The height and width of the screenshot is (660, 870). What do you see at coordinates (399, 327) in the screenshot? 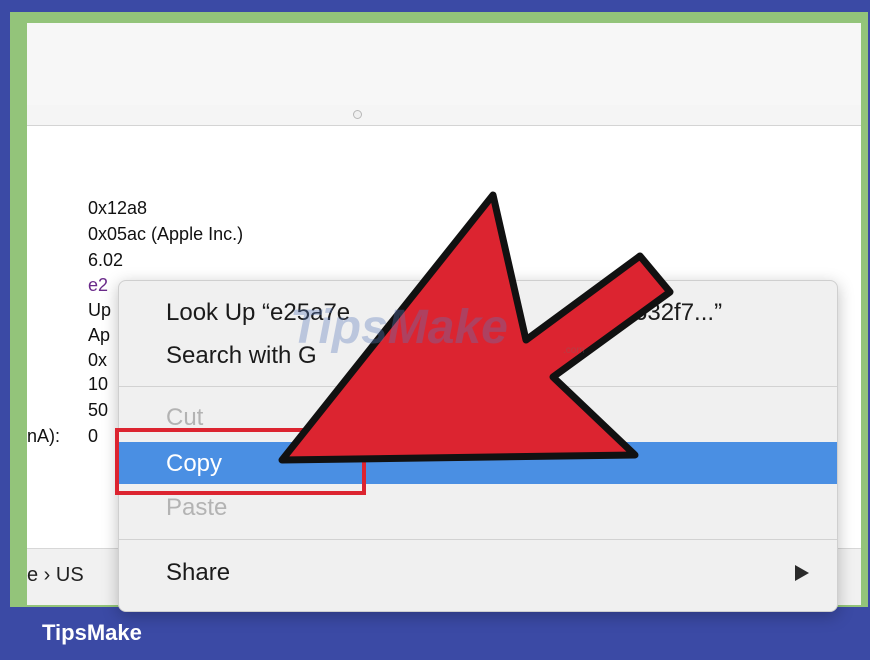
I see `watermark: TipsMake` at bounding box center [399, 327].